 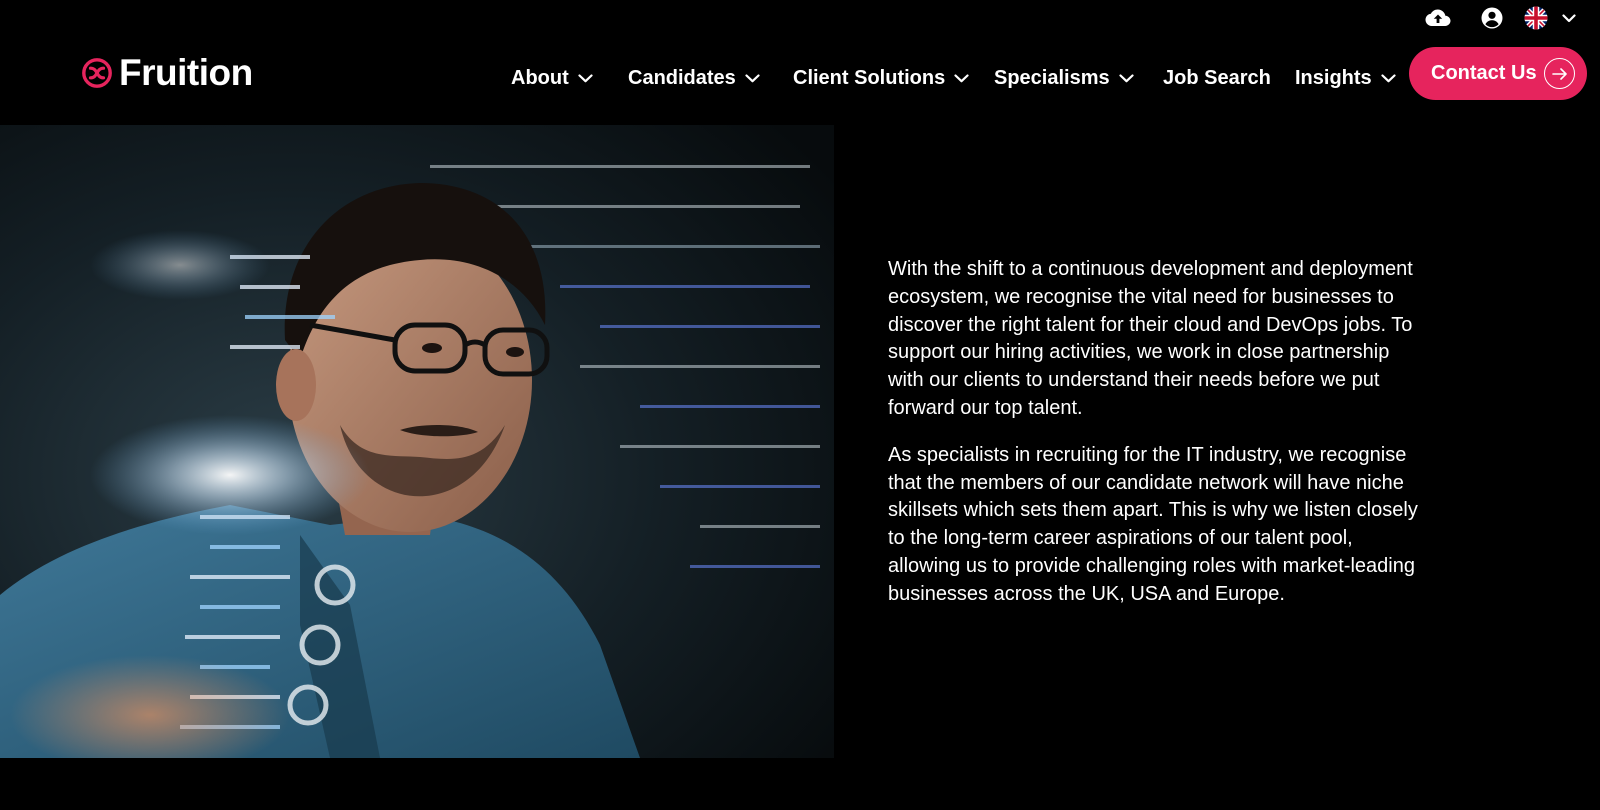 I want to click on contact-us-button: Contact Us, so click(x=1498, y=73).